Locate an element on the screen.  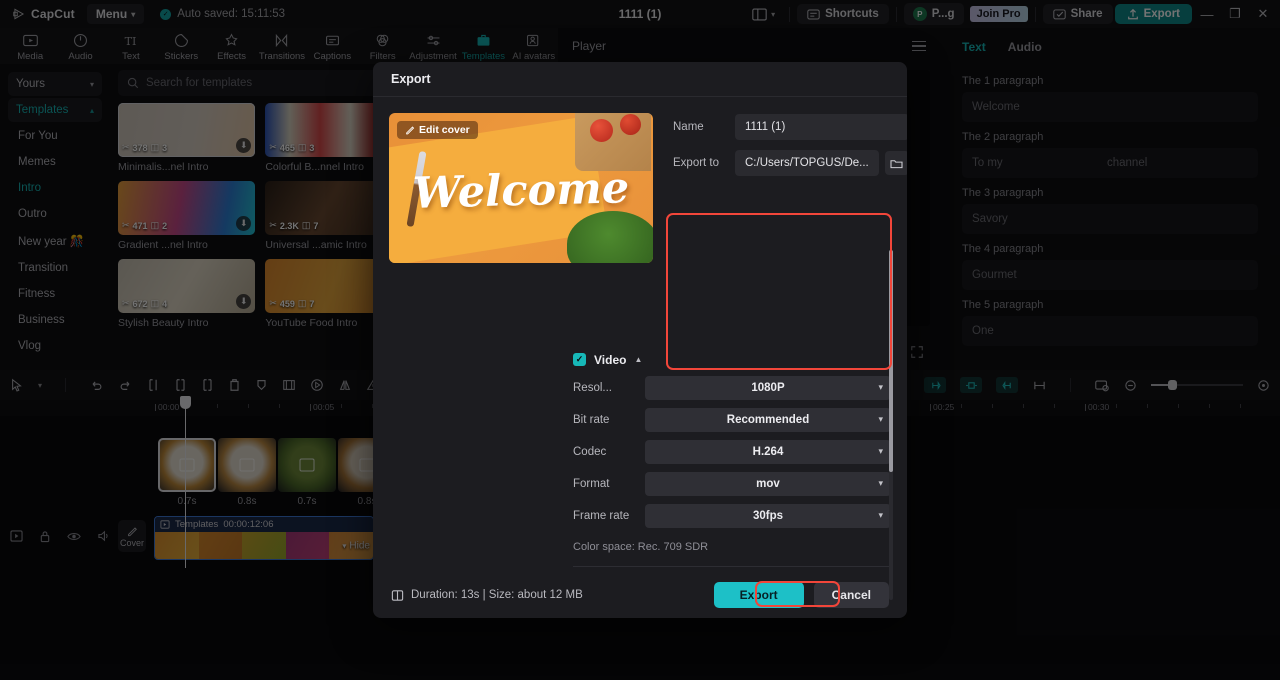
edit-cover-button: Edit cover is located at coordinates (437, 130).